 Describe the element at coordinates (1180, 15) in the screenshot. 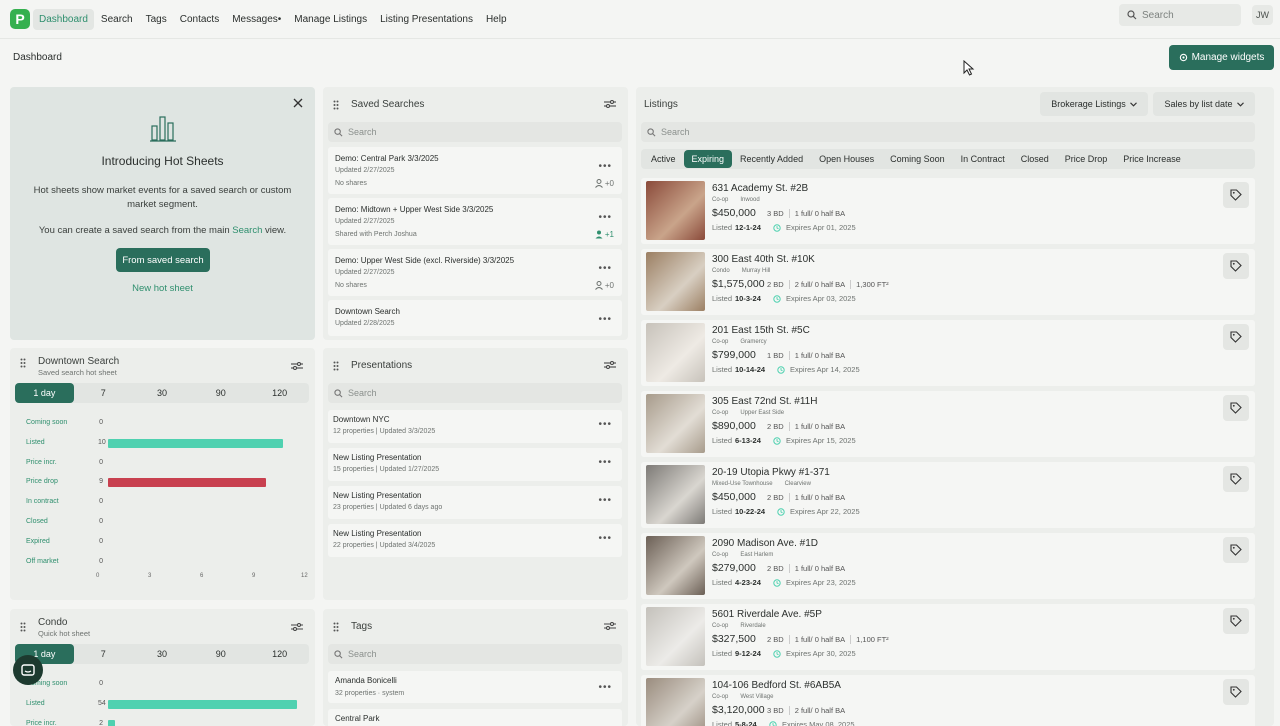

I see `global-search-input: Search` at that location.